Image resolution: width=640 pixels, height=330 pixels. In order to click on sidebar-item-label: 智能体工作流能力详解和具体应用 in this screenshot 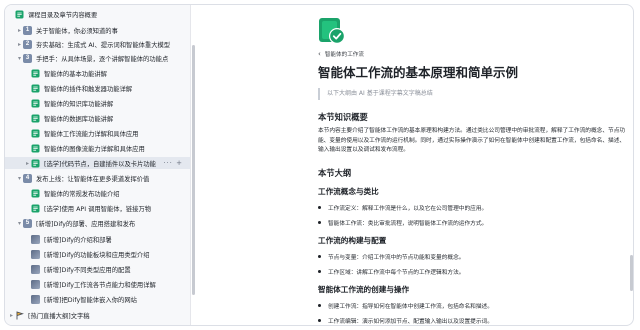, I will do `click(91, 134)`.